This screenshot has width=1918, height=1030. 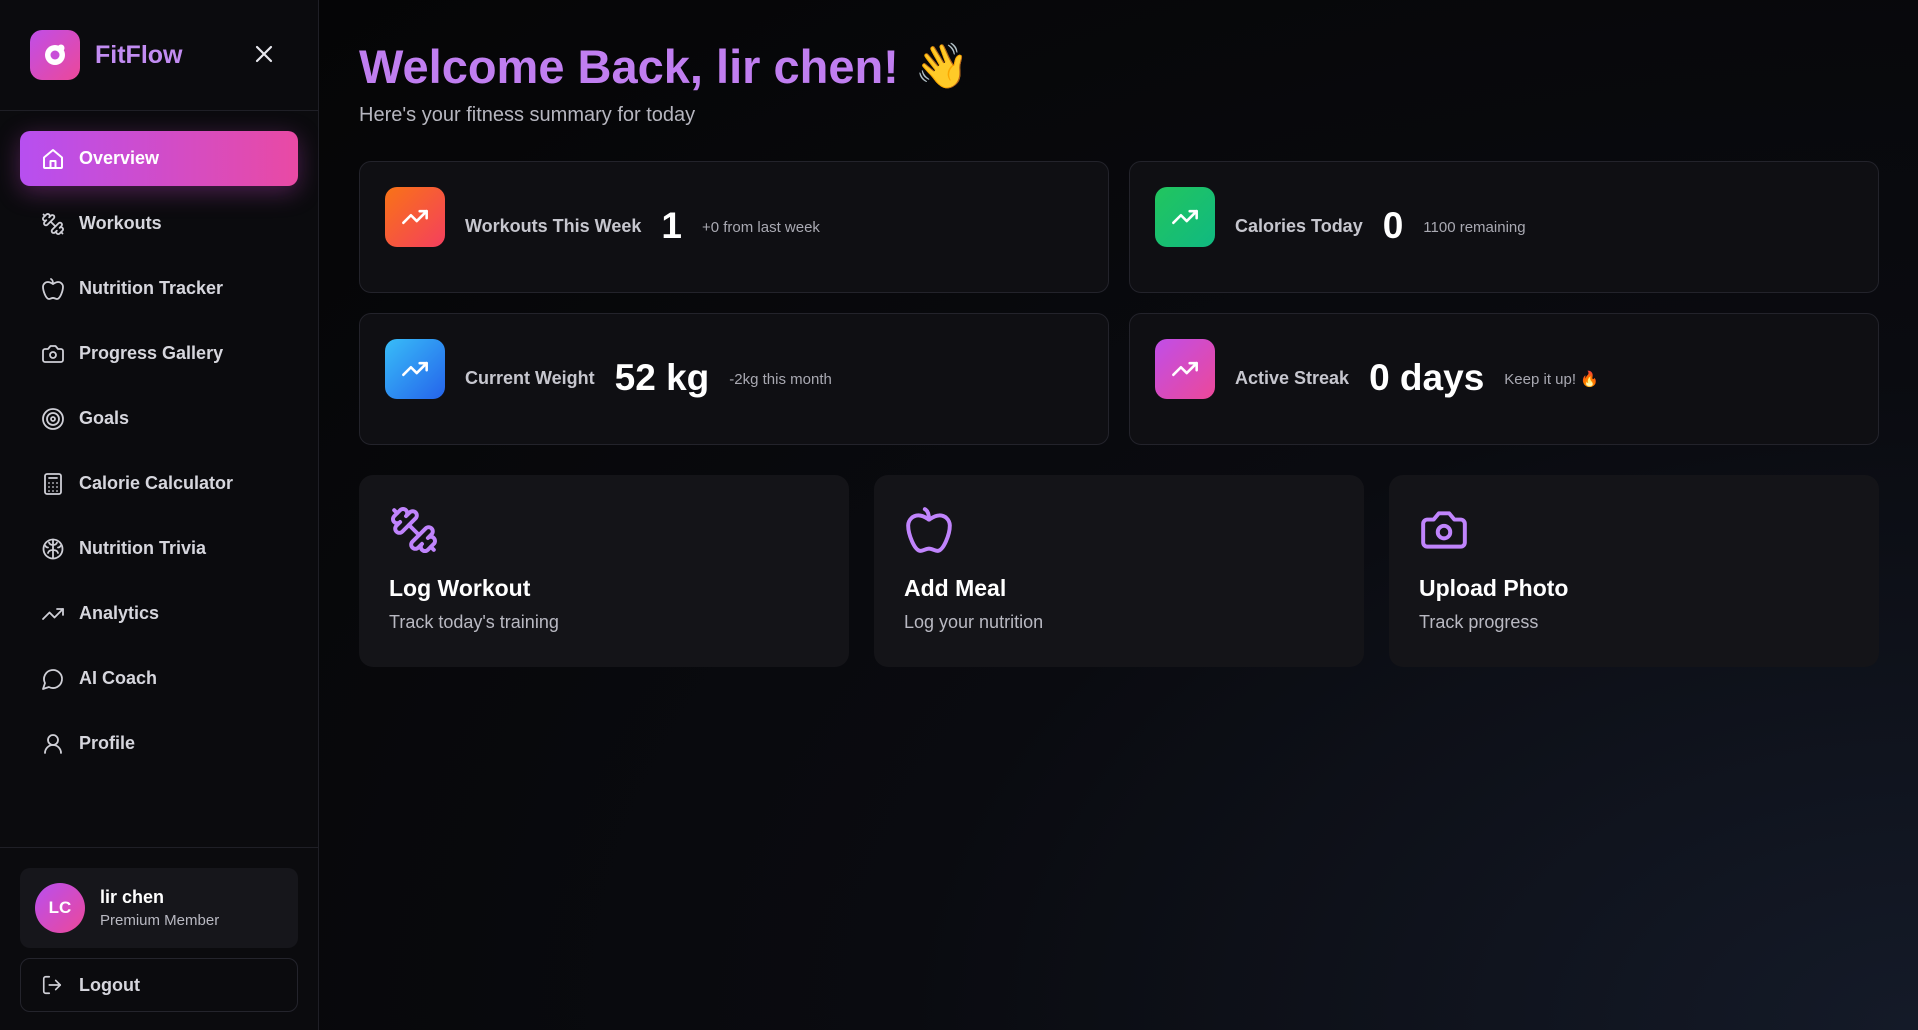 I want to click on sidebar-footer: LC lir chen Premium Member Logout, so click(x=159, y=938).